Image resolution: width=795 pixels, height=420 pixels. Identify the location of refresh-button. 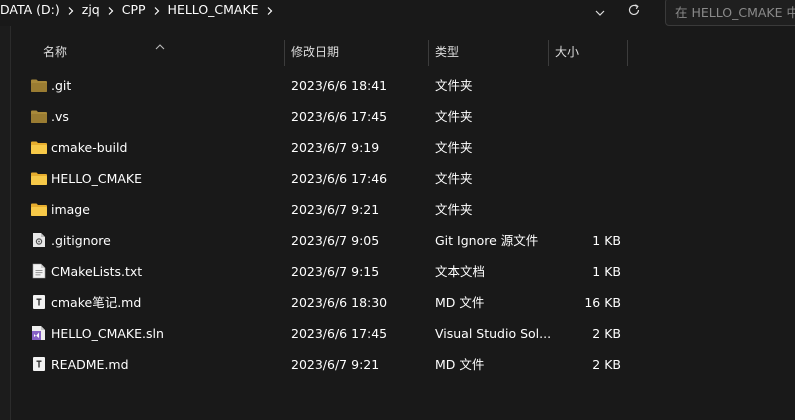
(634, 11).